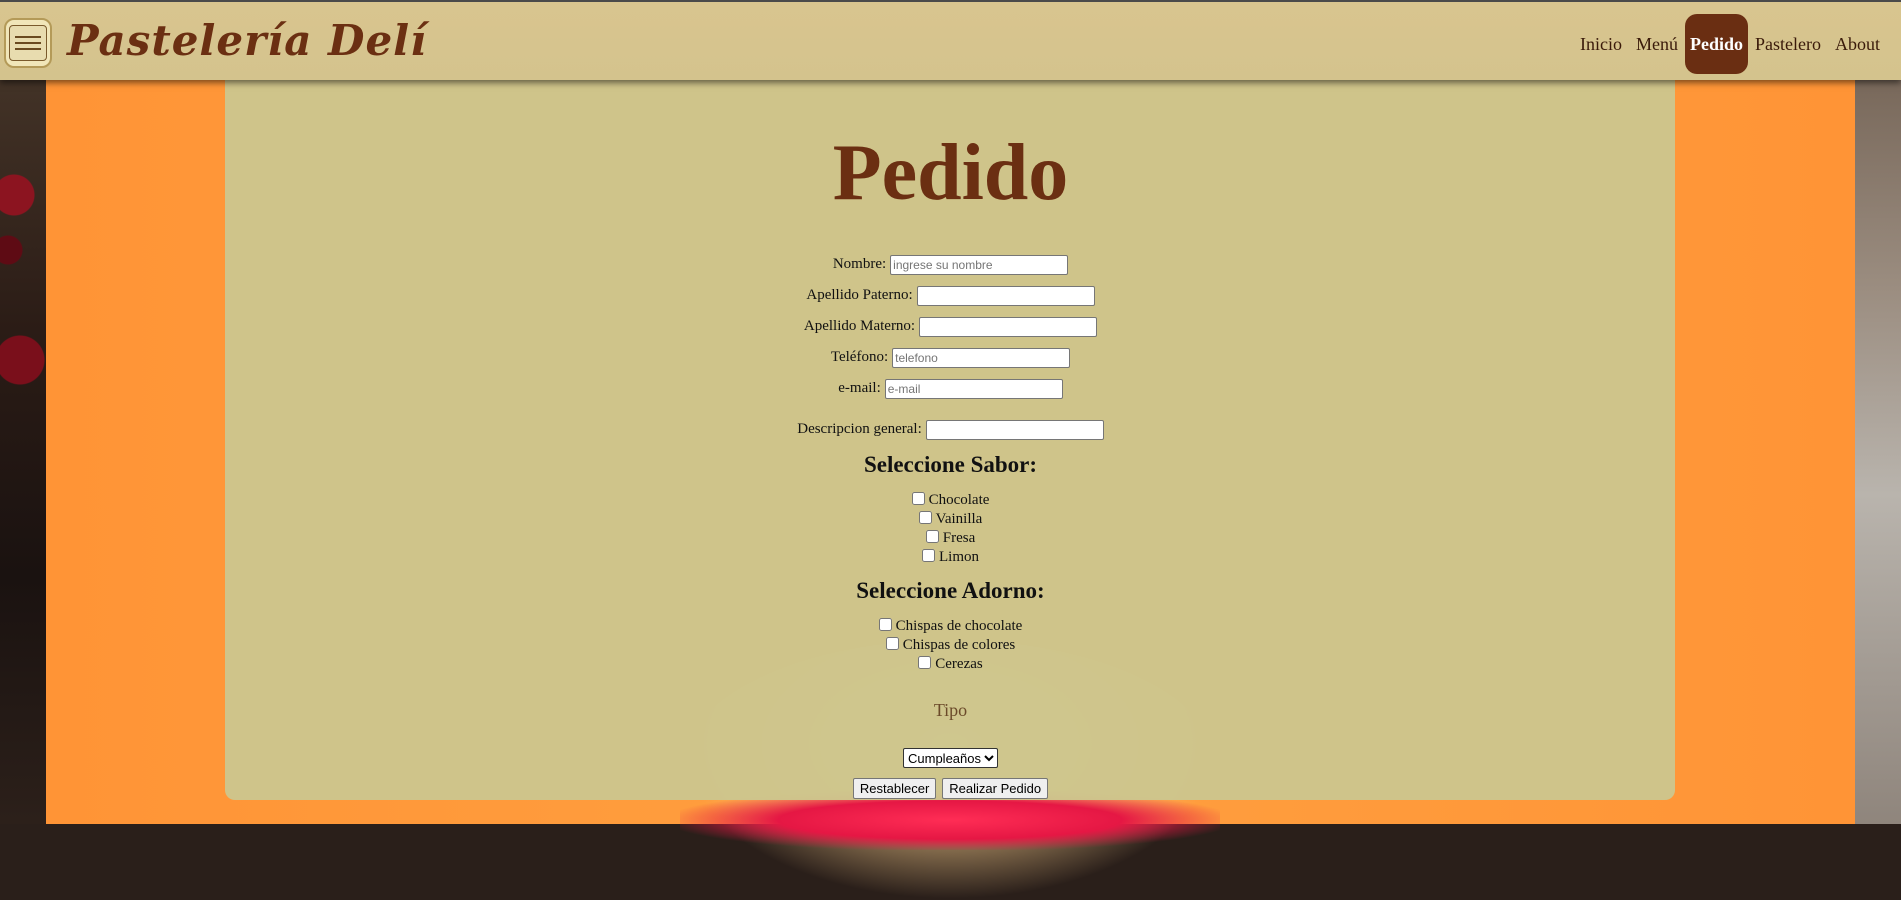 This screenshot has width=1901, height=900. What do you see at coordinates (973, 389) in the screenshot?
I see `email-input` at bounding box center [973, 389].